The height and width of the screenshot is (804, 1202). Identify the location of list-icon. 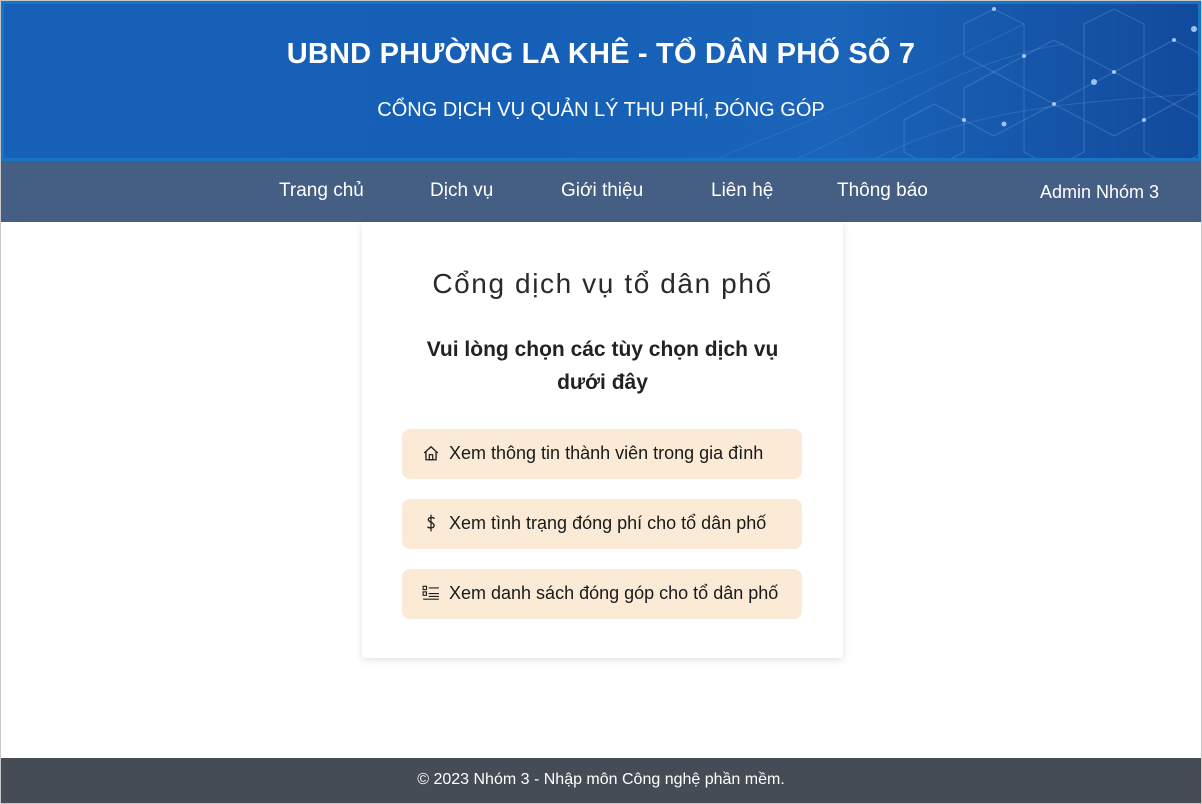
(430, 592).